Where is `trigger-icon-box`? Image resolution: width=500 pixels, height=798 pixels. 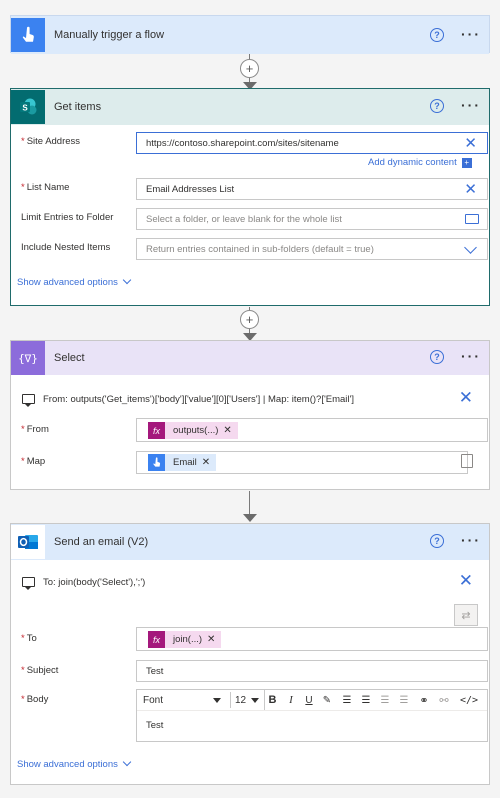 trigger-icon-box is located at coordinates (28, 35).